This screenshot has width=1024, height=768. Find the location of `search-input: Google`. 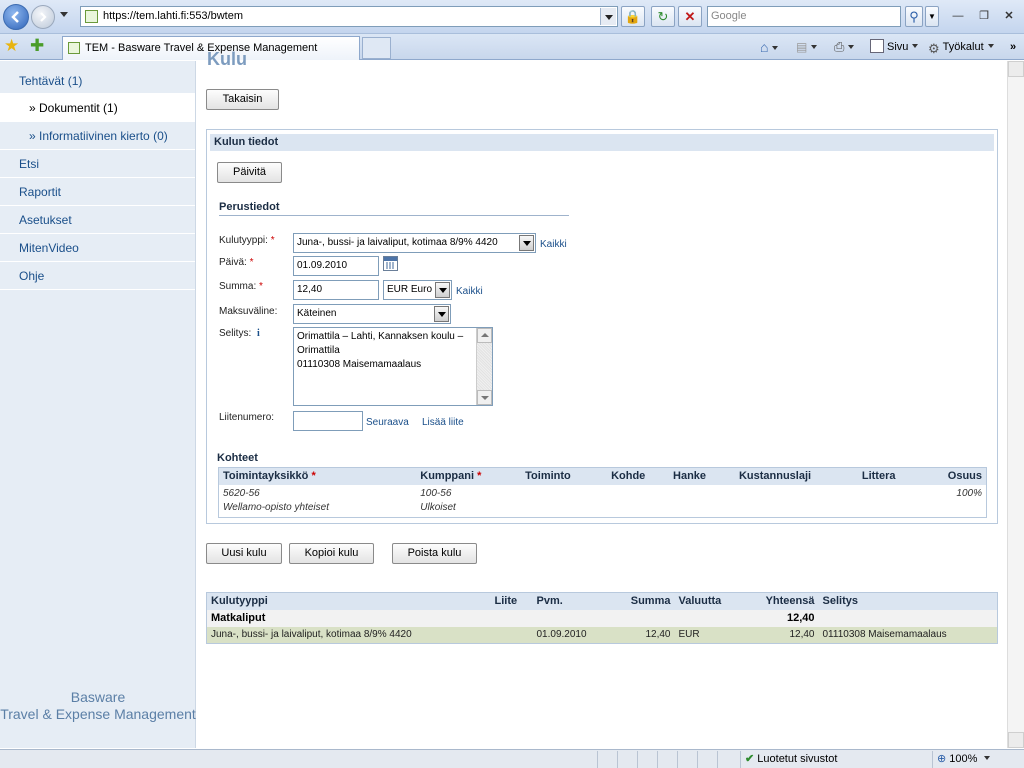

search-input: Google is located at coordinates (804, 16).